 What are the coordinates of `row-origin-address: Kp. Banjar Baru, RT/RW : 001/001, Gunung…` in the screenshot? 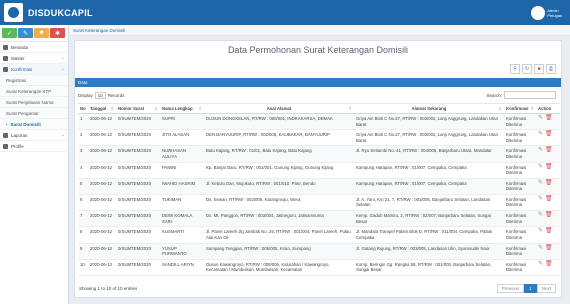 It's located at (279, 170).